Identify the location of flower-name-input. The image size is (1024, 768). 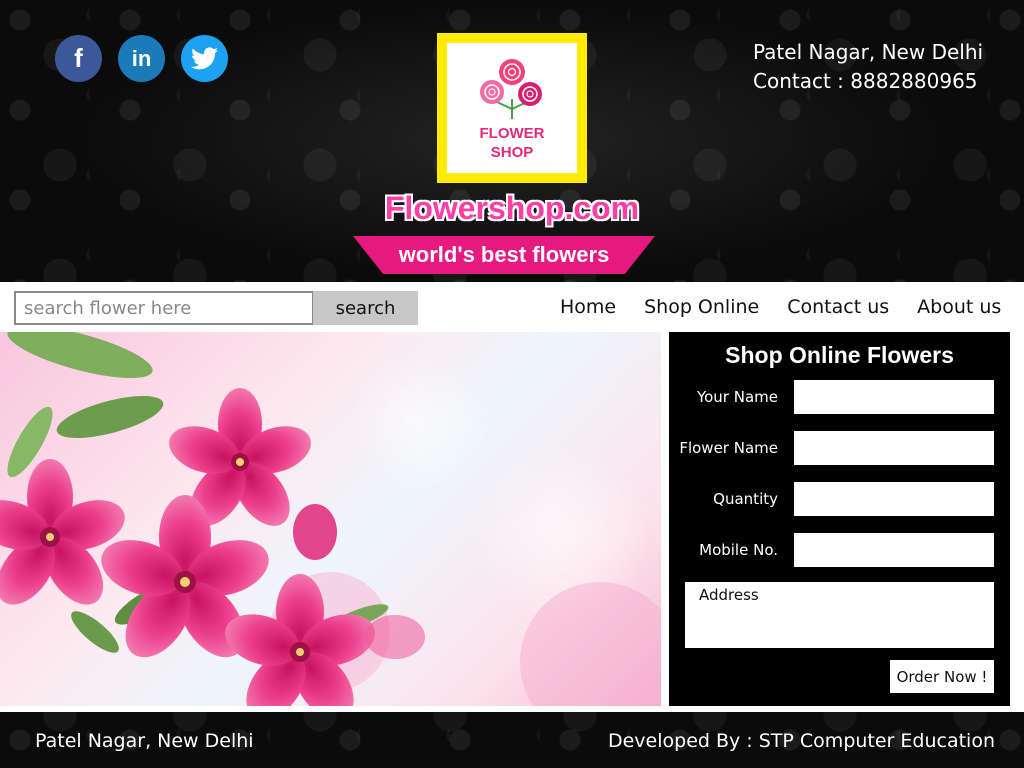
(894, 448).